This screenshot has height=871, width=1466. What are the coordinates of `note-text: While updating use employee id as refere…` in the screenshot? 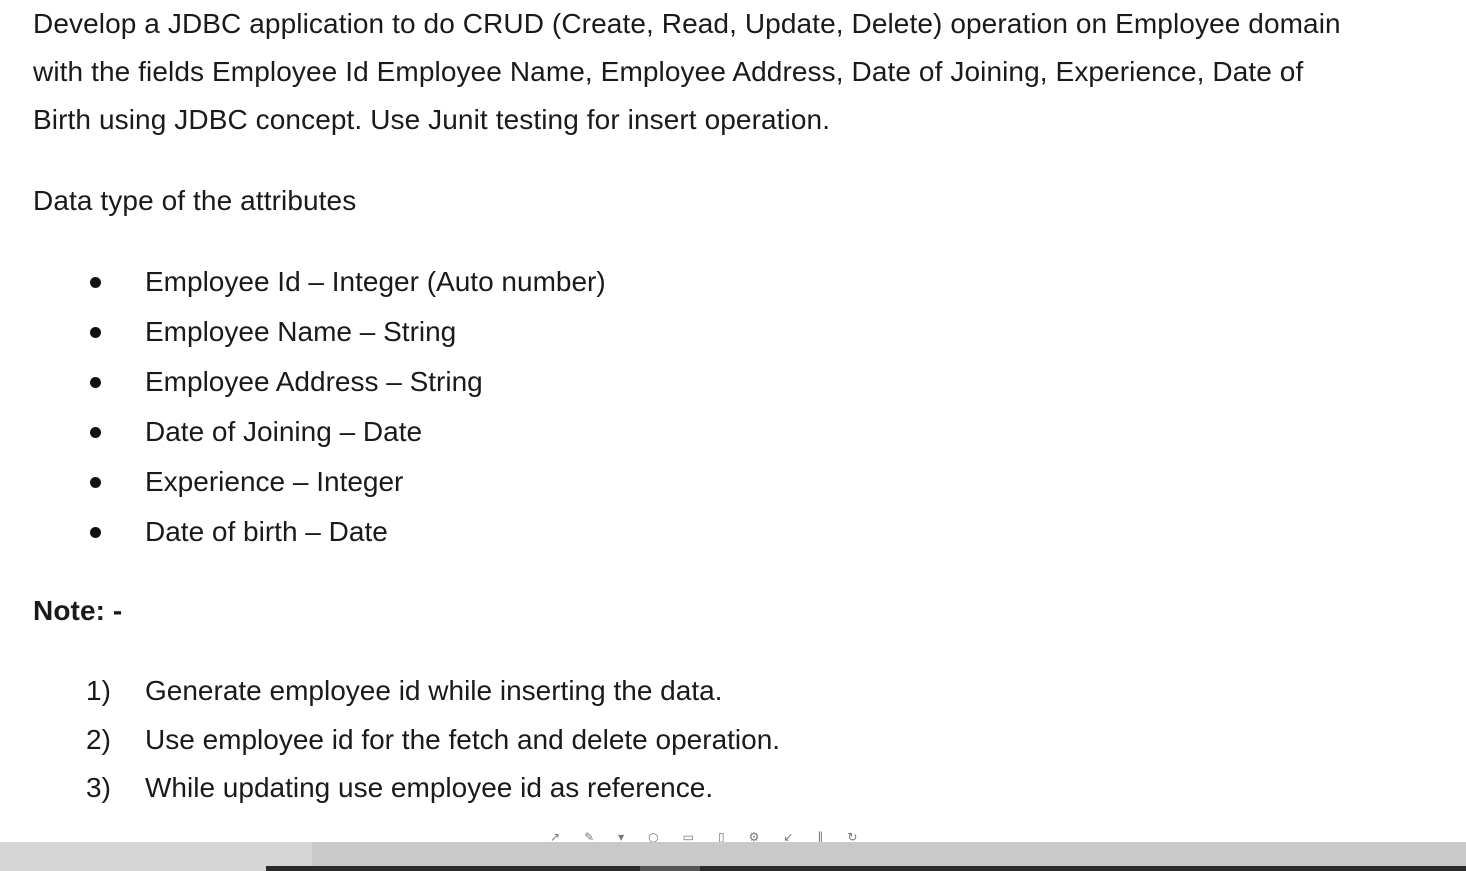 It's located at (429, 787).